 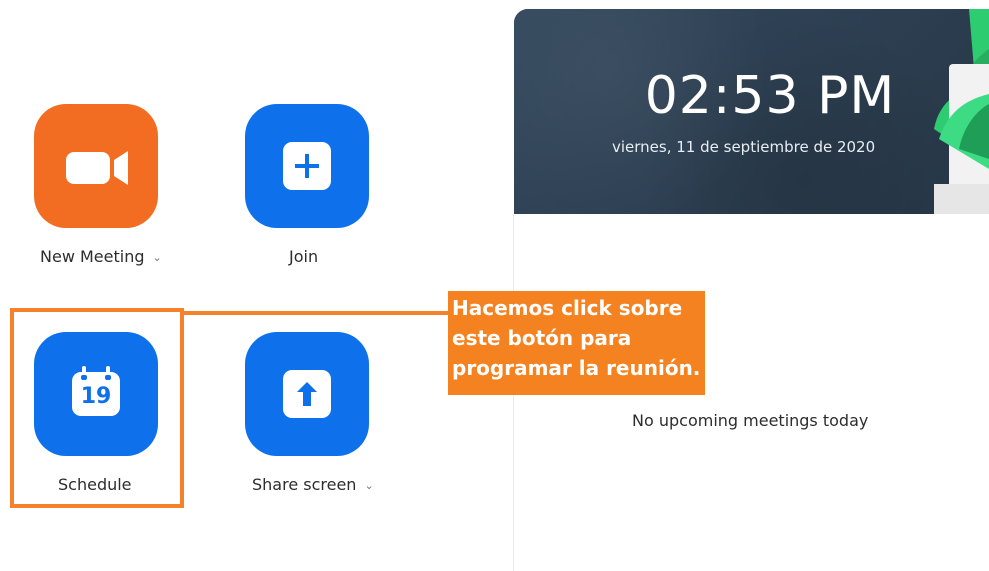 What do you see at coordinates (101, 256) in the screenshot?
I see `new-meeting-label: New Meeting ⌄` at bounding box center [101, 256].